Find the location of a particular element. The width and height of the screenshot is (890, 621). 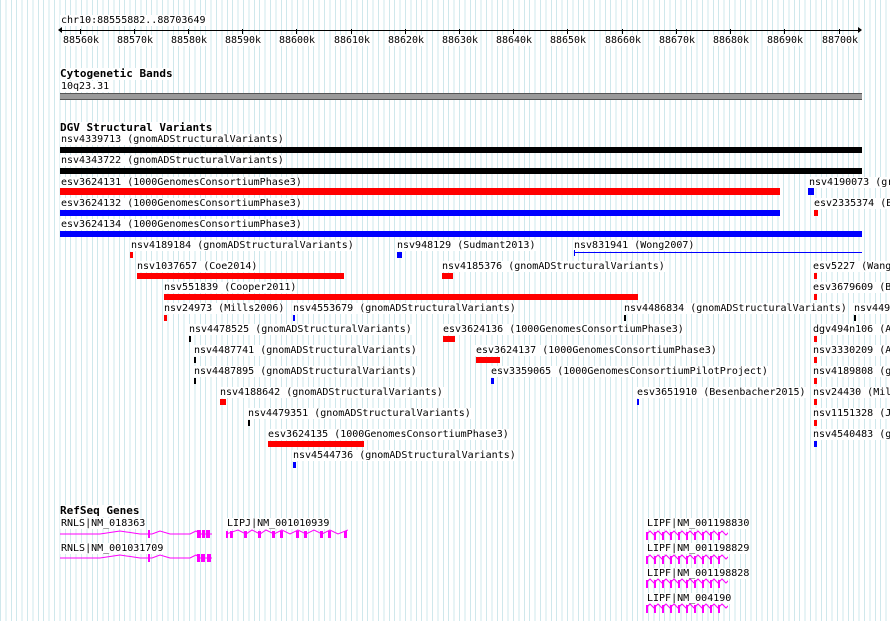

dgv-feature-label: nsv4479351 (gnomADStructuralVariants) is located at coordinates (359, 413).